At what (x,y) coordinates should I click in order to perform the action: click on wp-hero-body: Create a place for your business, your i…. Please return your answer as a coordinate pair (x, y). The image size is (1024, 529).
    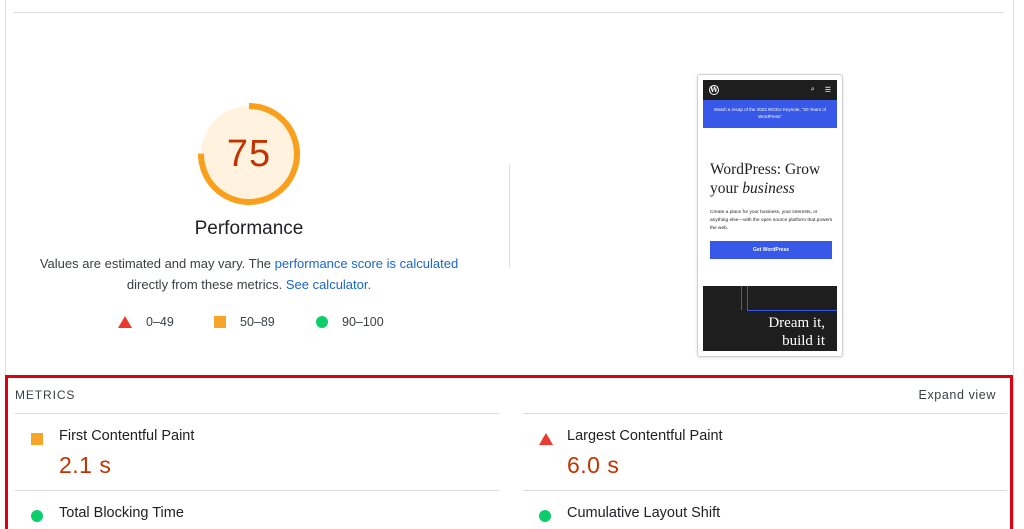
    Looking at the image, I should click on (771, 220).